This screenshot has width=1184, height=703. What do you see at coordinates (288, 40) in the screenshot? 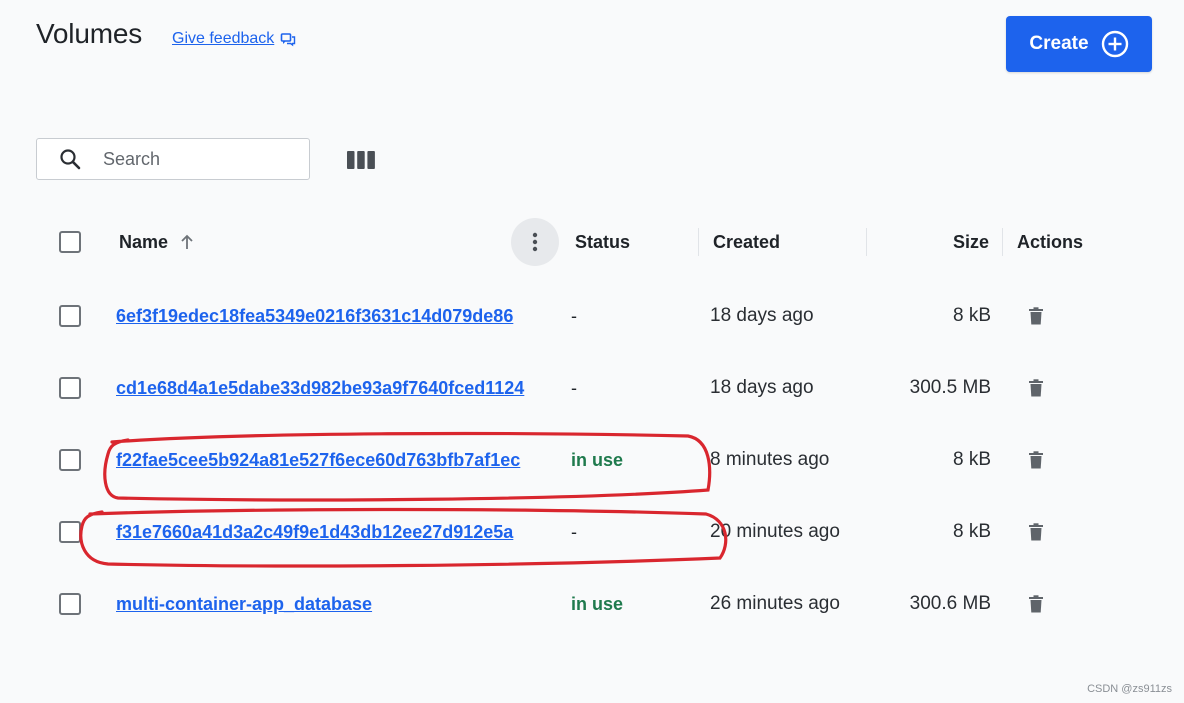
I see `feedback-icon` at bounding box center [288, 40].